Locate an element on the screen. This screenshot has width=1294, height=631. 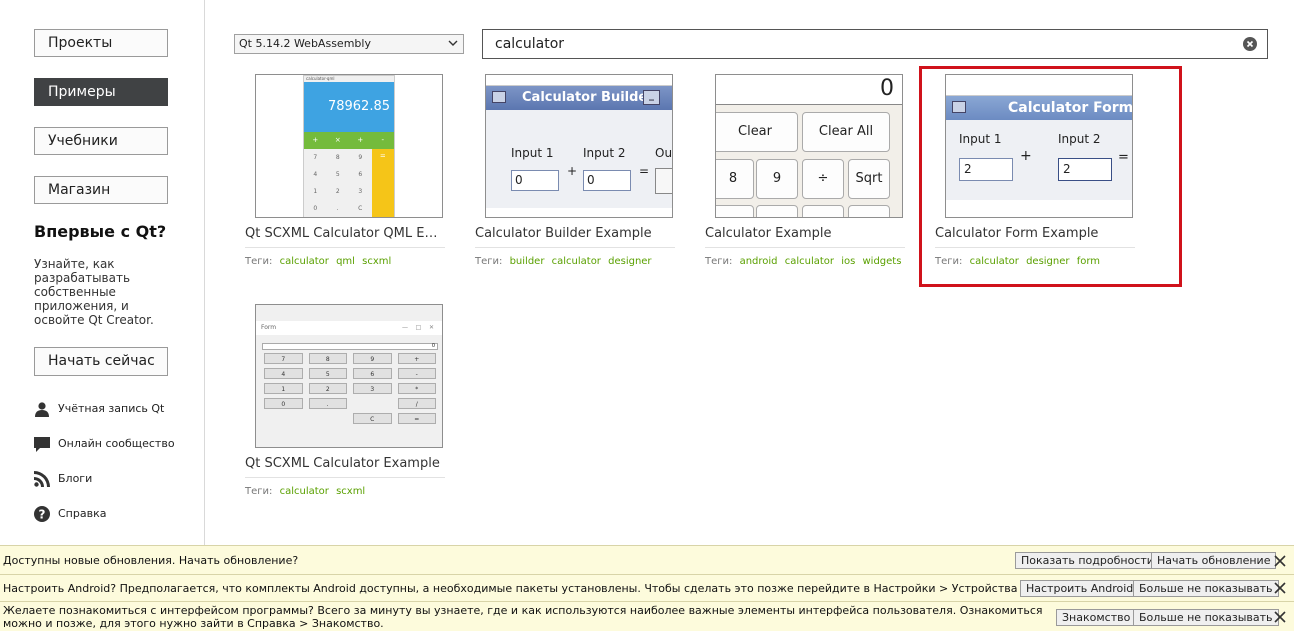
clear-search-icon is located at coordinates (1250, 44).